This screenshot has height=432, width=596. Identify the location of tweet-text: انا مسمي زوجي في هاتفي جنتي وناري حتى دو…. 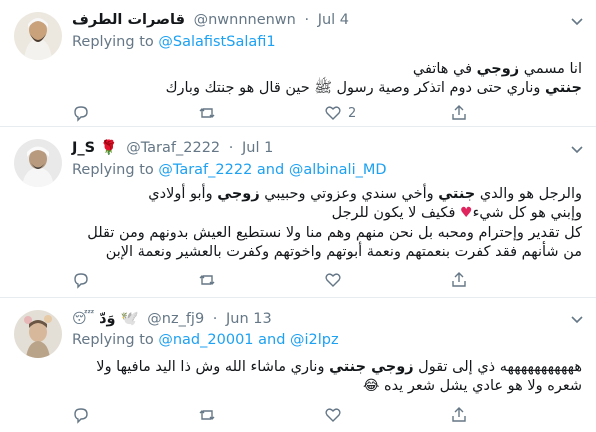
(373, 78).